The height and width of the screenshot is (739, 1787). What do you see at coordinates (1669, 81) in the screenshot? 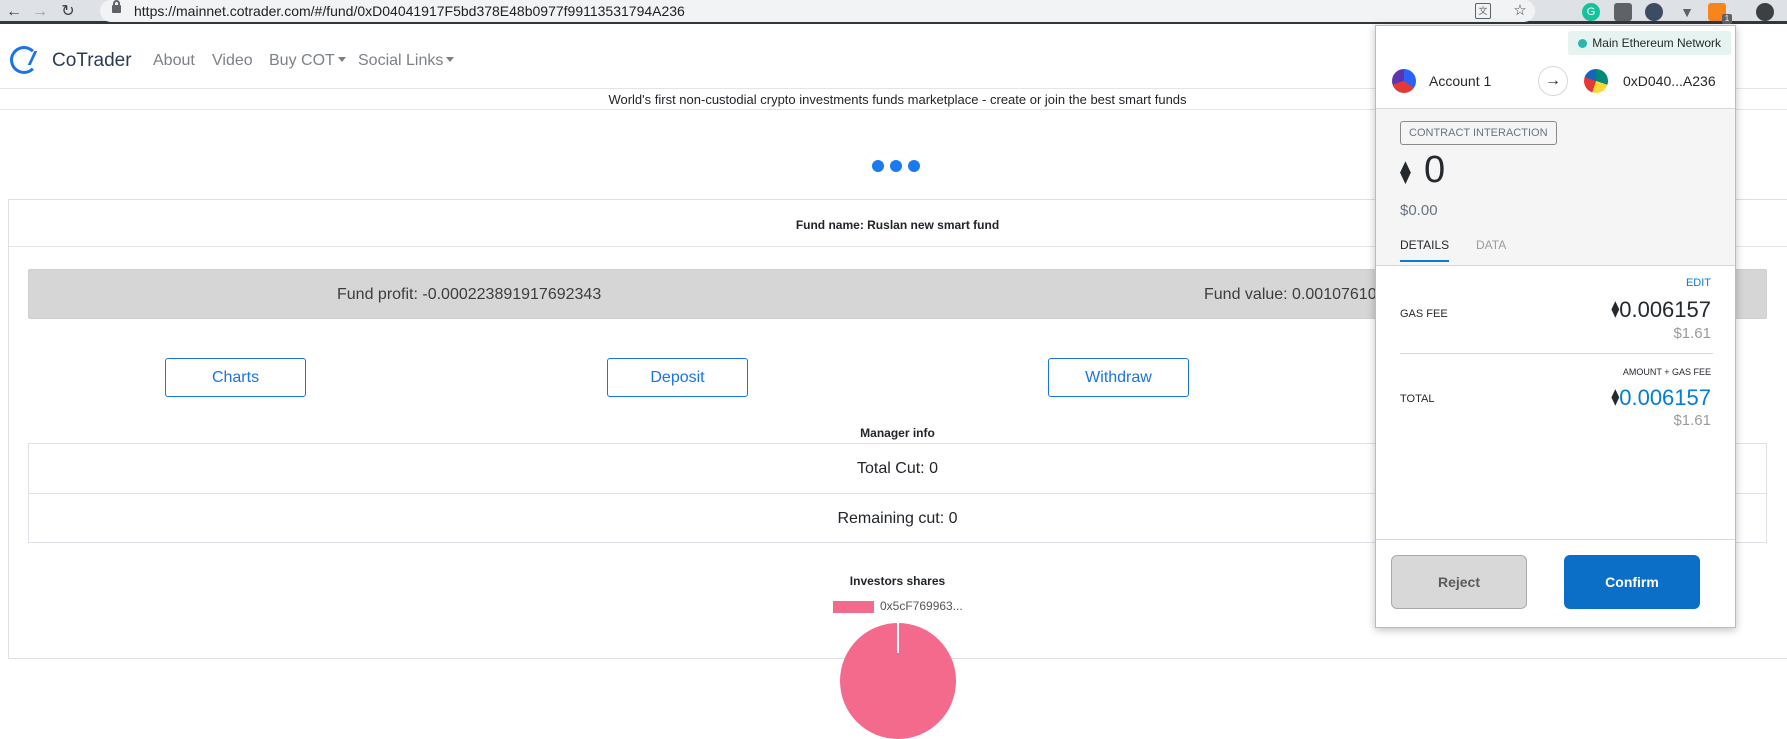
I see `to-account-address: 0xD040...A236` at bounding box center [1669, 81].